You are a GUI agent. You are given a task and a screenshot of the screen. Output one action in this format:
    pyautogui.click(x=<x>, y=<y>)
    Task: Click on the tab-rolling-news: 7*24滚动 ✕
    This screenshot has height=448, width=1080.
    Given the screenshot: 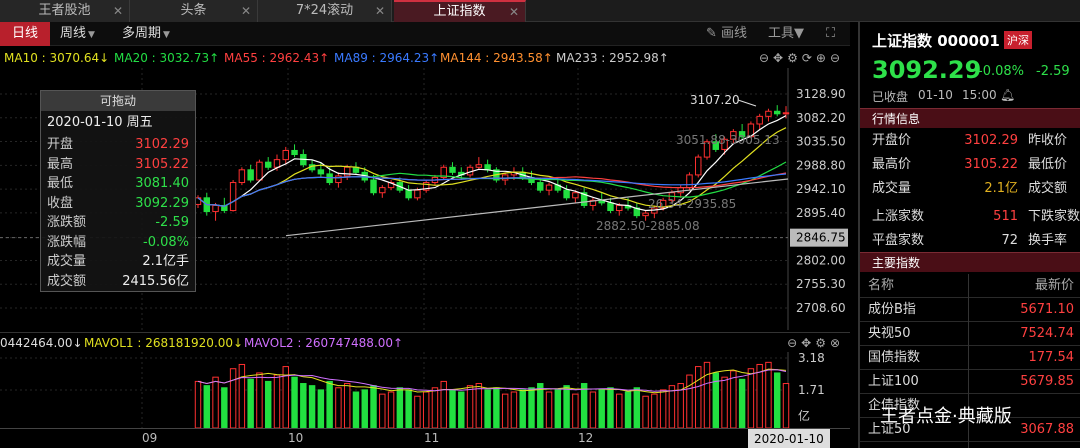 What is the action you would take?
    pyautogui.click(x=325, y=11)
    